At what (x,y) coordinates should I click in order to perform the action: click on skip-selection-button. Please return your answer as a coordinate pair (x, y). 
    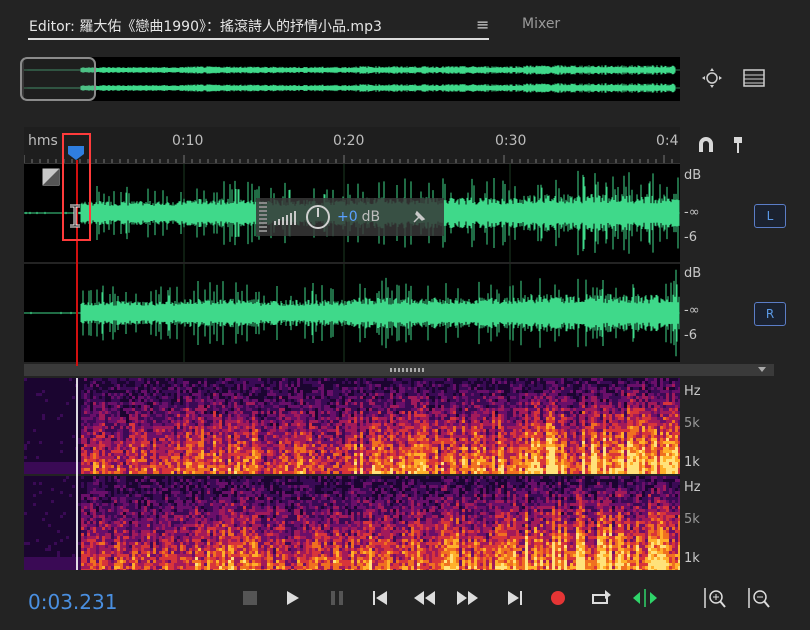
    Looking at the image, I should click on (645, 598).